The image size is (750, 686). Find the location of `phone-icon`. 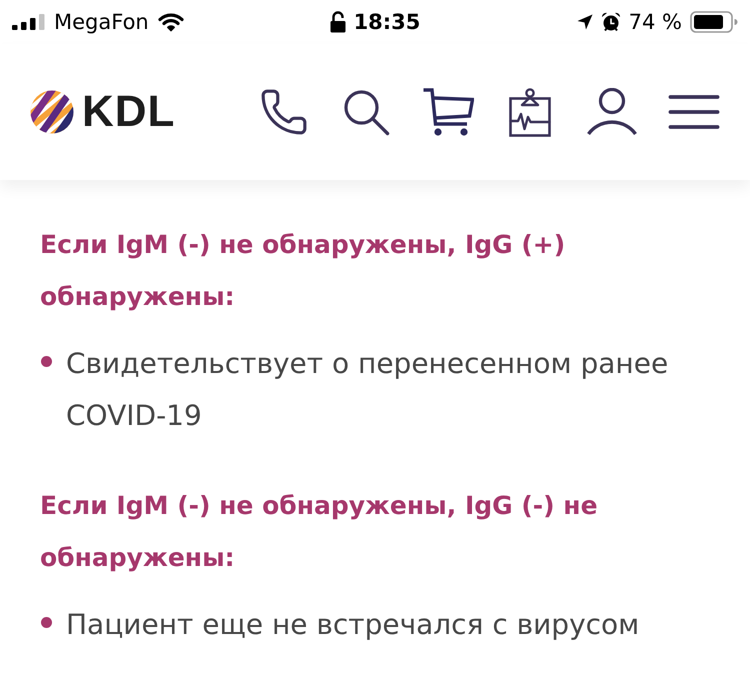

phone-icon is located at coordinates (284, 112).